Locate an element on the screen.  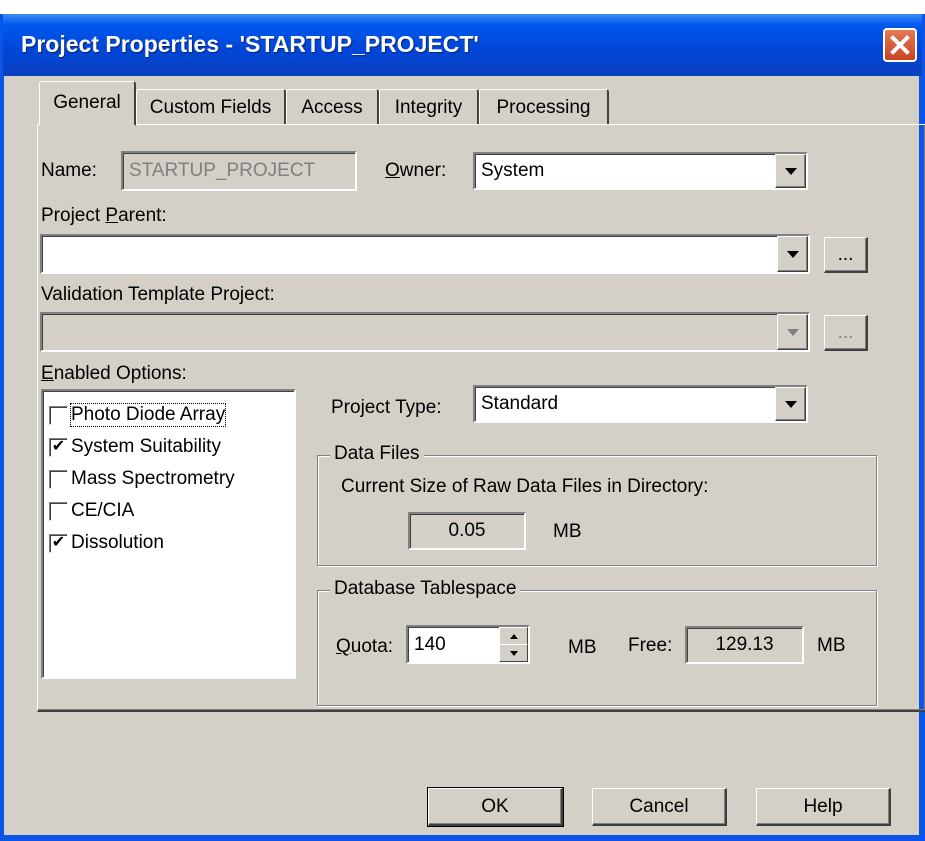
option-ce-cia: CE/CIA is located at coordinates (91, 511).